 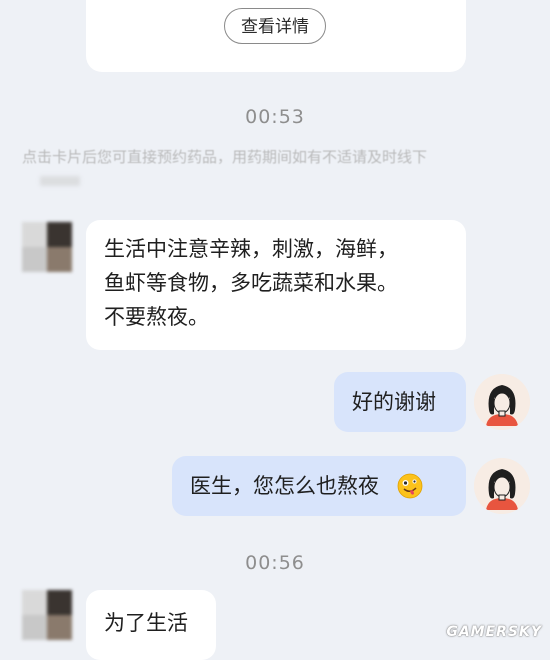 I want to click on user-message-bubble: 好的谢谢, so click(x=400, y=402).